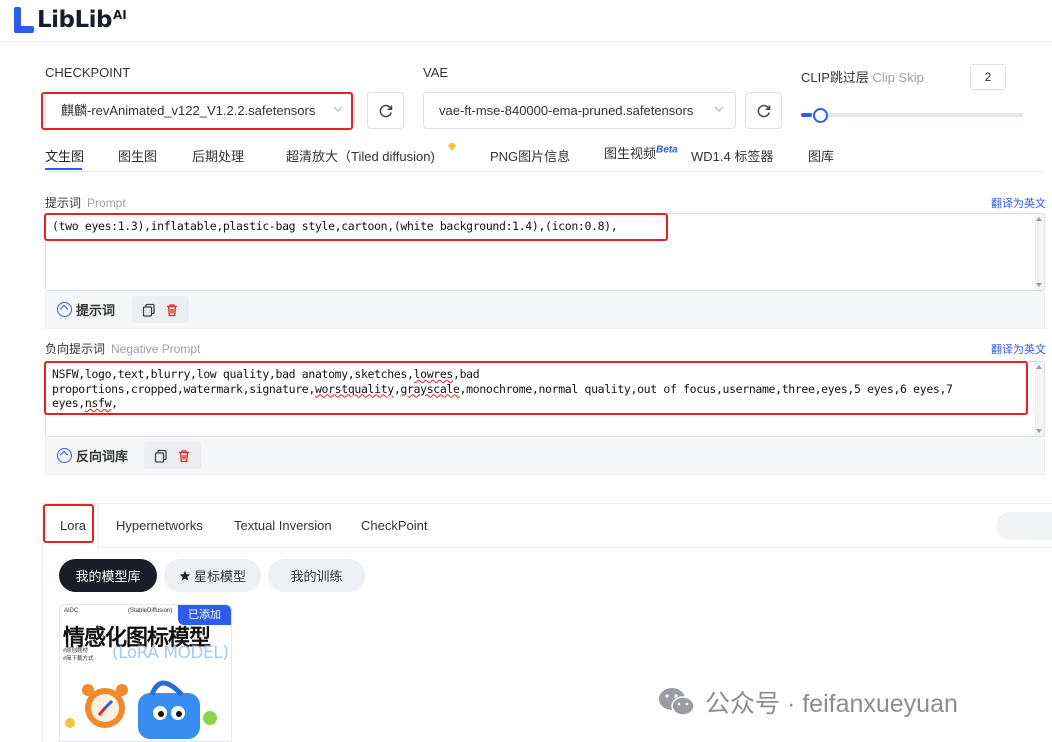 Image resolution: width=1052 pixels, height=742 pixels. Describe the element at coordinates (820, 115) in the screenshot. I see `clip-skip-slider-thumb` at that location.